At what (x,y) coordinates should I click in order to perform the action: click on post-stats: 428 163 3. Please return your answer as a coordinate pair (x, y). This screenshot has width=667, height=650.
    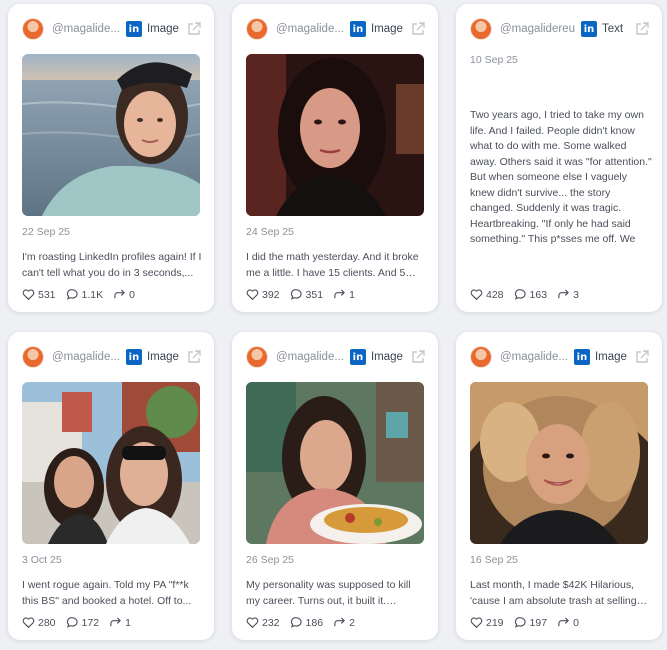
    Looking at the image, I should click on (529, 294).